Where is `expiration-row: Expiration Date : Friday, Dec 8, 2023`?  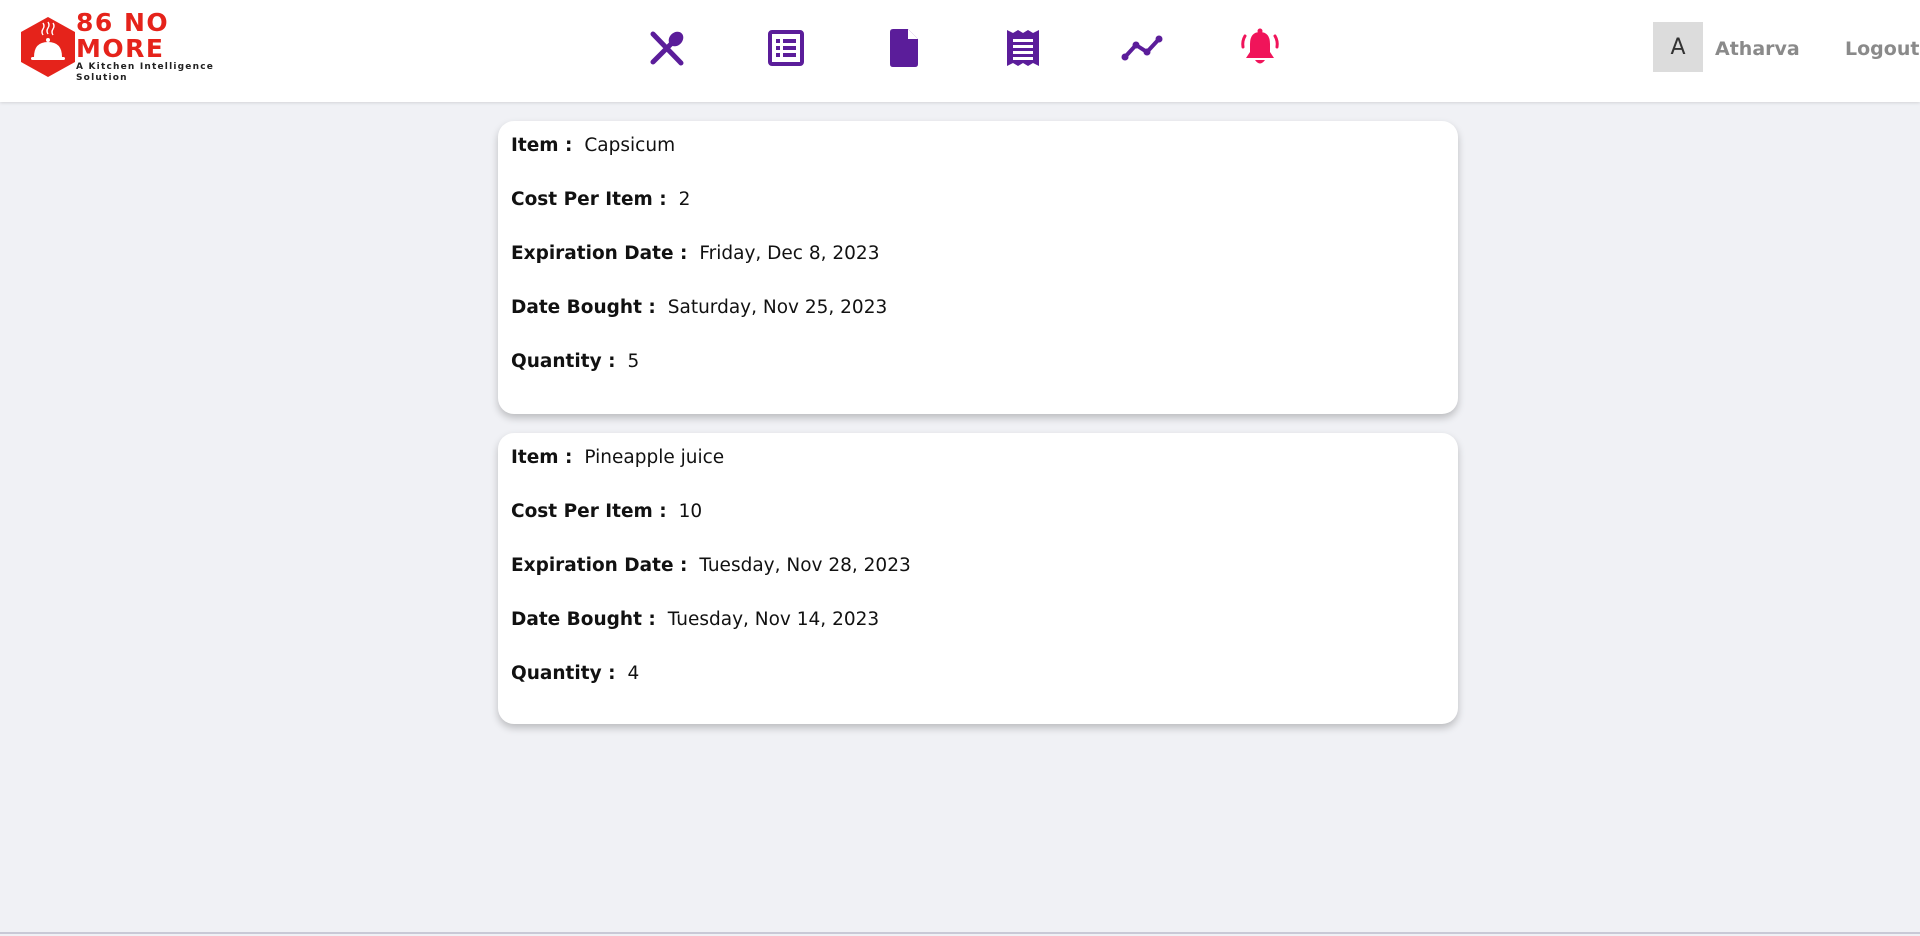
expiration-row: Expiration Date : Friday, Dec 8, 2023 is located at coordinates (978, 270).